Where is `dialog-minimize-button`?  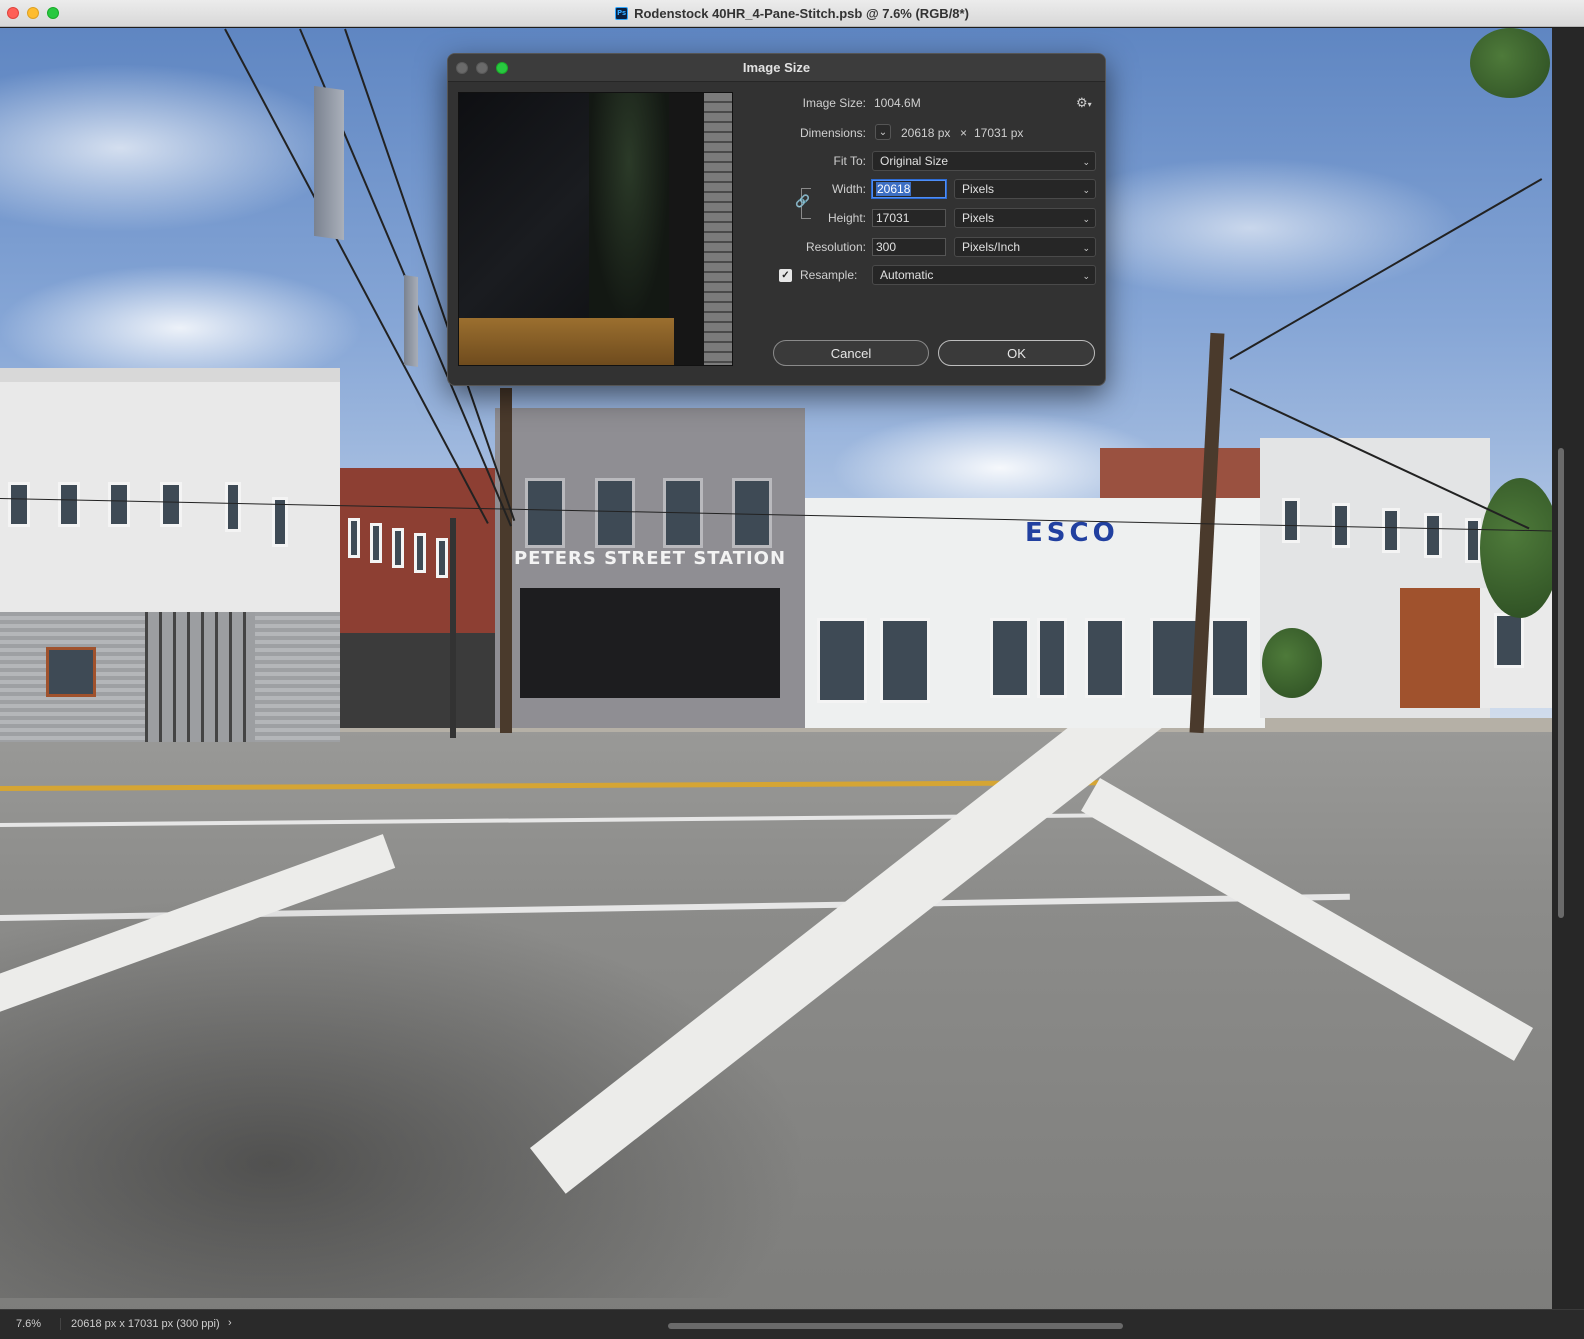 dialog-minimize-button is located at coordinates (482, 68).